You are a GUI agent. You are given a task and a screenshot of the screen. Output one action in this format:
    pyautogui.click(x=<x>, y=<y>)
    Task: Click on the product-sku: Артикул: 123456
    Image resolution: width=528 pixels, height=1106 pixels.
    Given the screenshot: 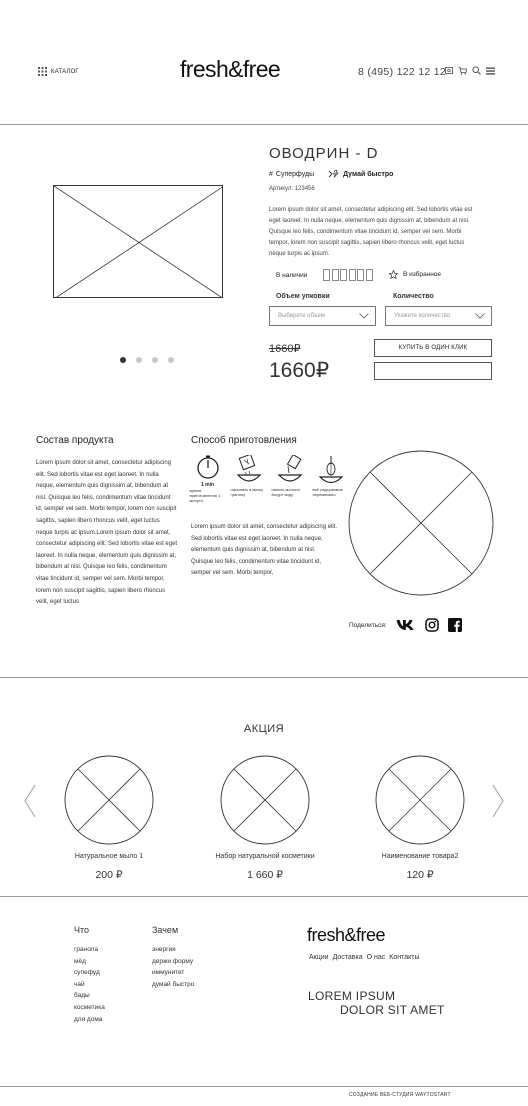 What is the action you would take?
    pyautogui.click(x=292, y=189)
    